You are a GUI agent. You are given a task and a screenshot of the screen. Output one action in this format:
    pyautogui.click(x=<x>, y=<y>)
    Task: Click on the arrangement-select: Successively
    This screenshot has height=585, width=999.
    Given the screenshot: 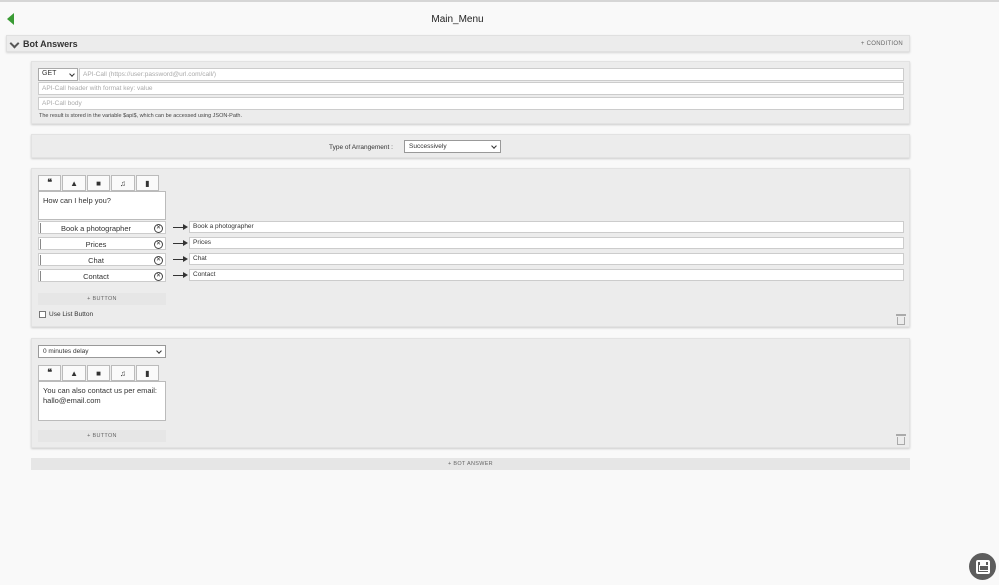 What is the action you would take?
    pyautogui.click(x=452, y=146)
    